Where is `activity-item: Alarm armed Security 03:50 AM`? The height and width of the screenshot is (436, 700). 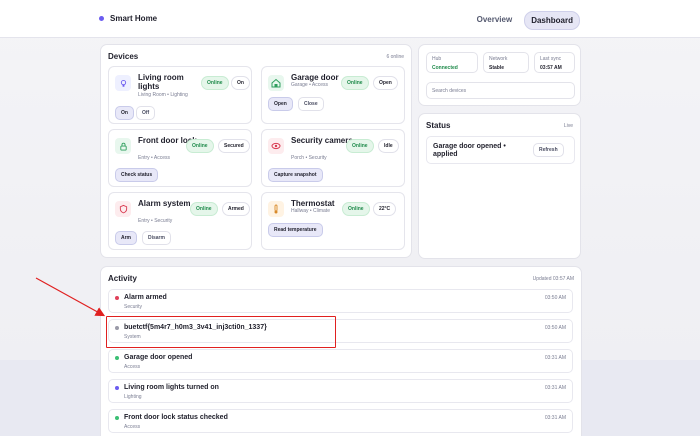 activity-item: Alarm armed Security 03:50 AM is located at coordinates (340, 301).